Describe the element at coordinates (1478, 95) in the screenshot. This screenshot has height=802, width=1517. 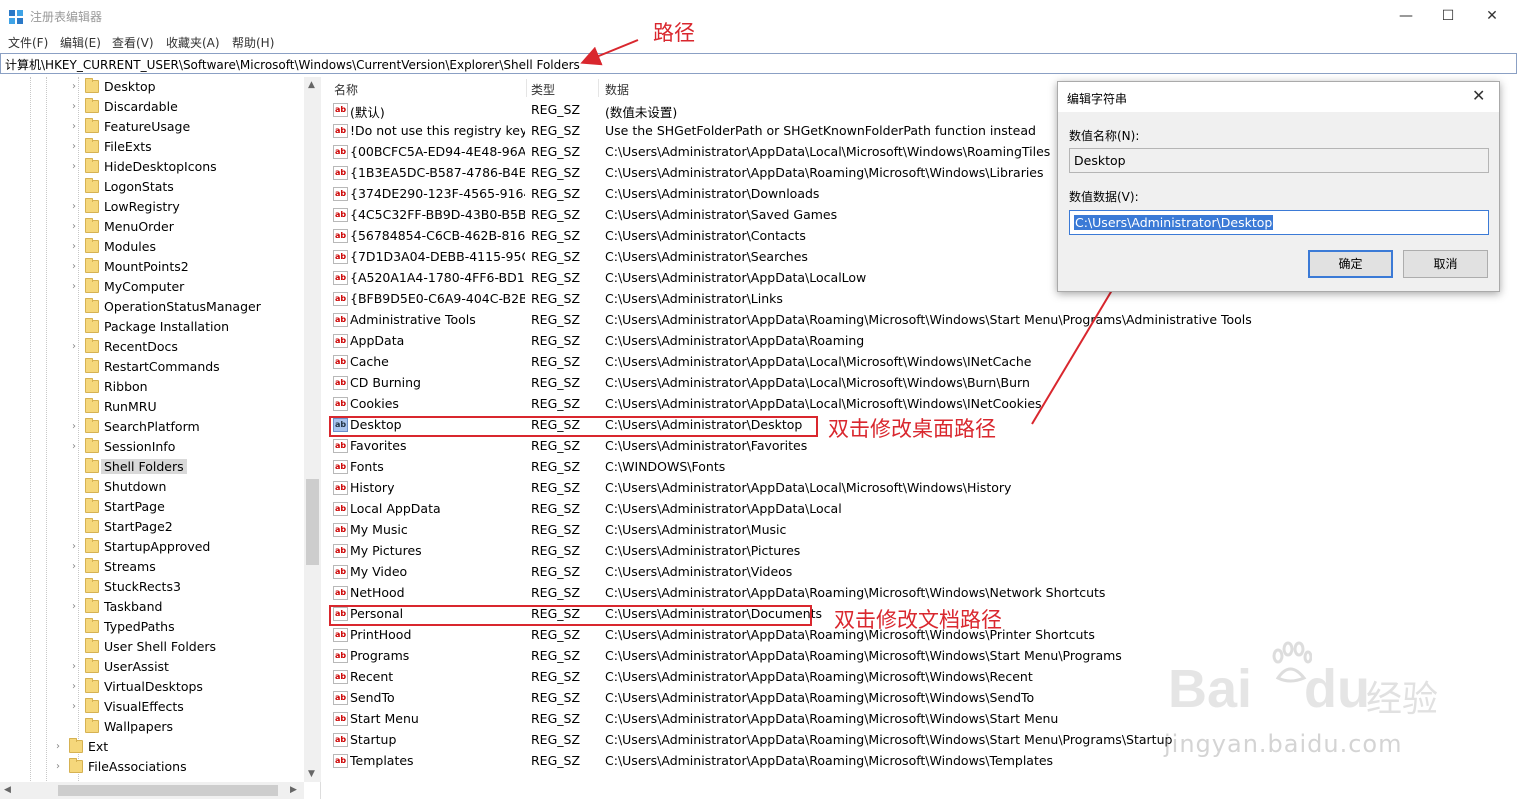
I see `dialog-close-icon: ✕` at that location.